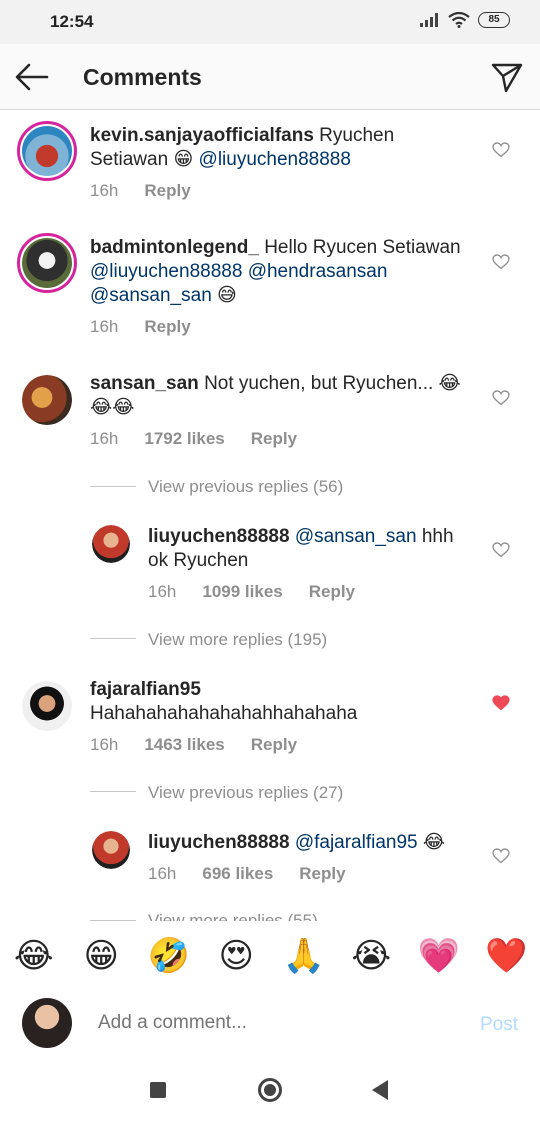 The image size is (540, 1123). I want to click on direct-send-icon, so click(507, 77).